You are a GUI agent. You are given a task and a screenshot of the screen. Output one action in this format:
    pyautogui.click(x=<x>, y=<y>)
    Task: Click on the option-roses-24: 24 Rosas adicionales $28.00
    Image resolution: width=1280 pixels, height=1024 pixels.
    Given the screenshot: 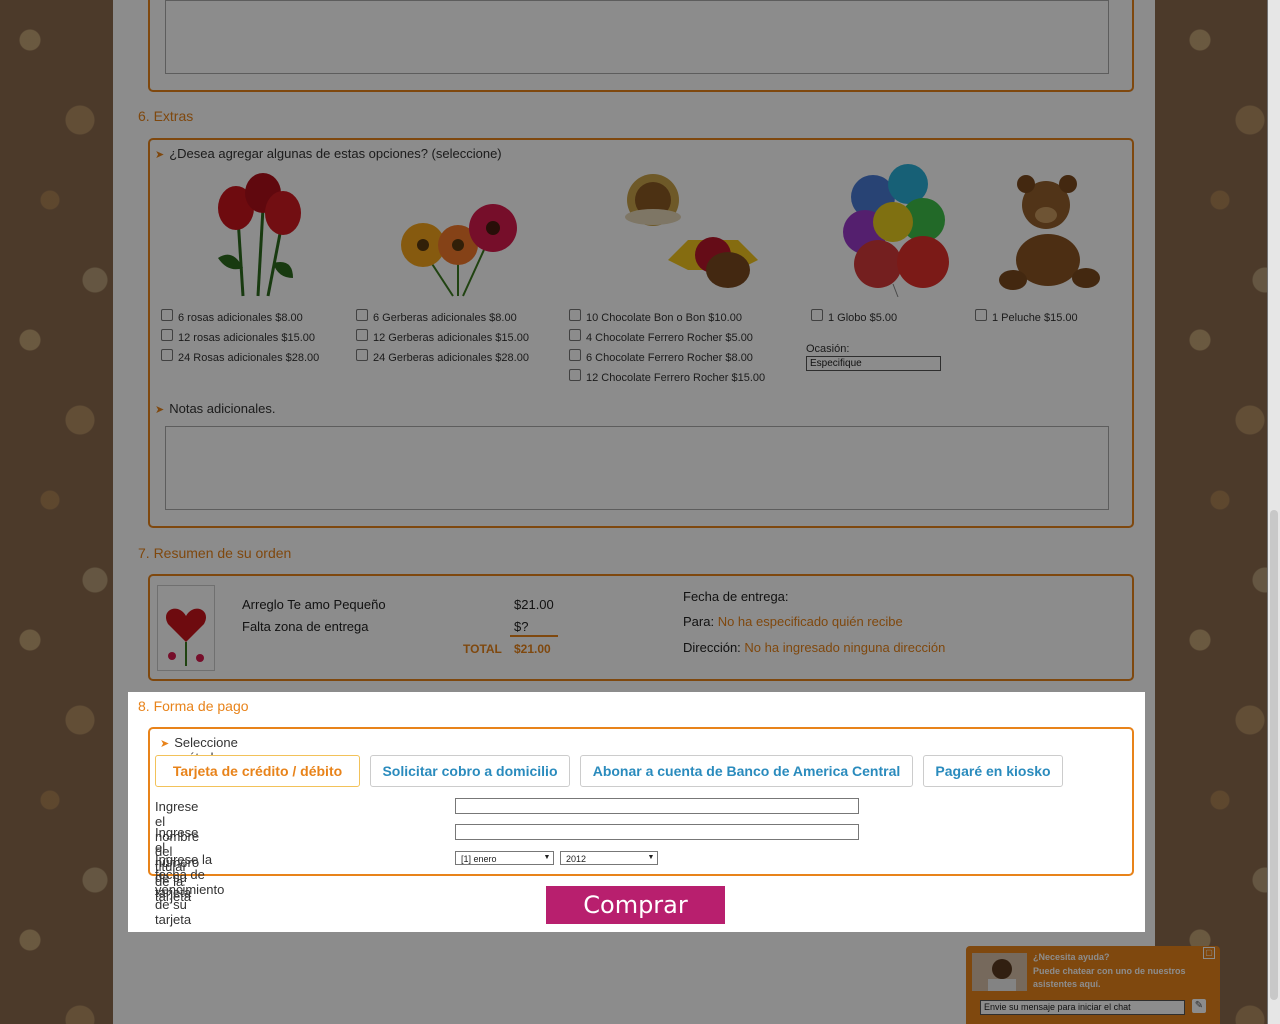 What is the action you would take?
    pyautogui.click(x=240, y=356)
    